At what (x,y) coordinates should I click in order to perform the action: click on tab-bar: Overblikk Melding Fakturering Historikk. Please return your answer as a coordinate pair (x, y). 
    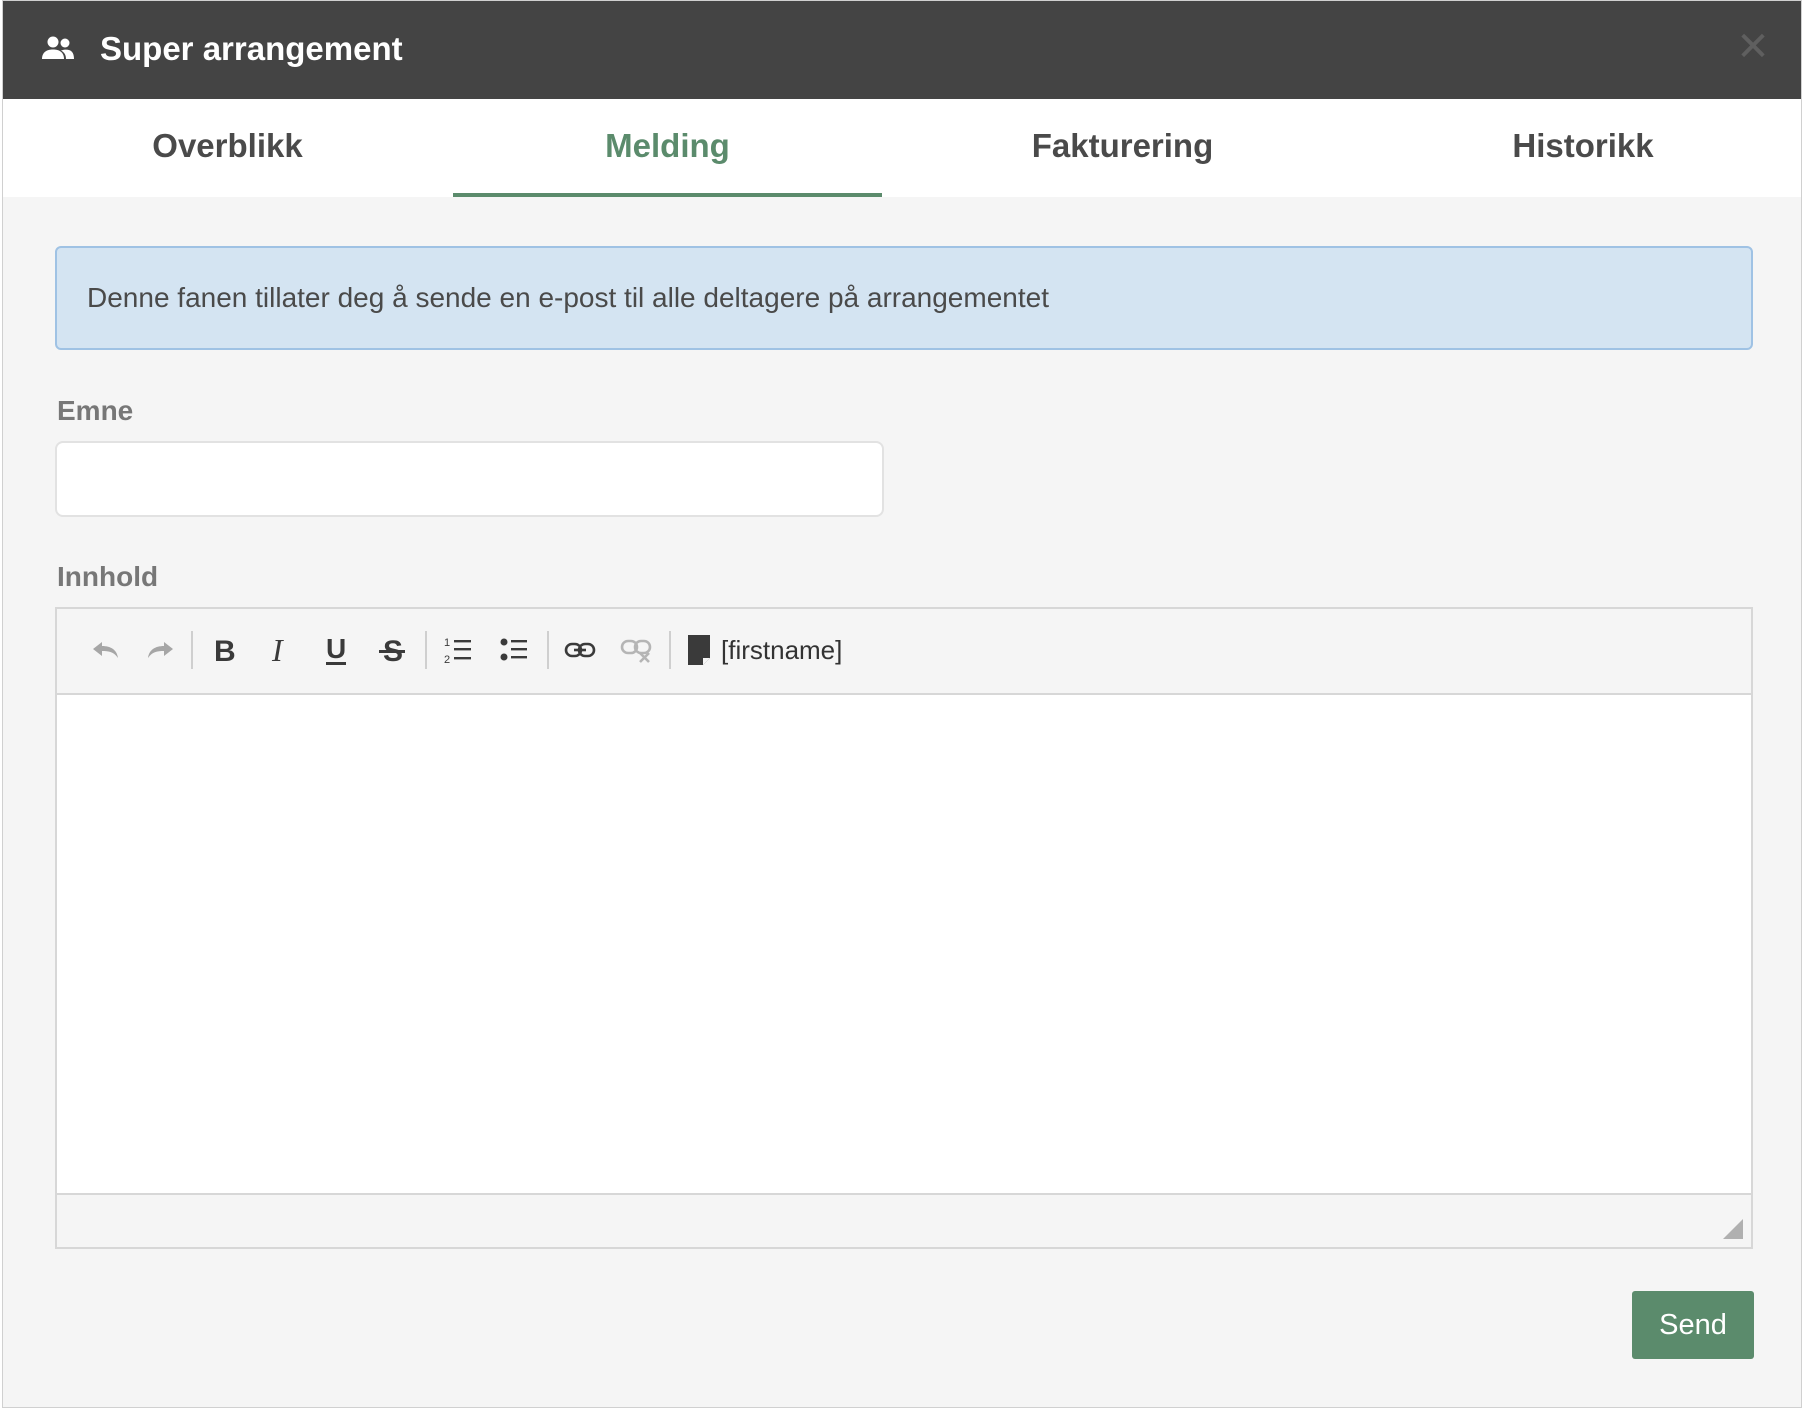
    Looking at the image, I should click on (902, 148).